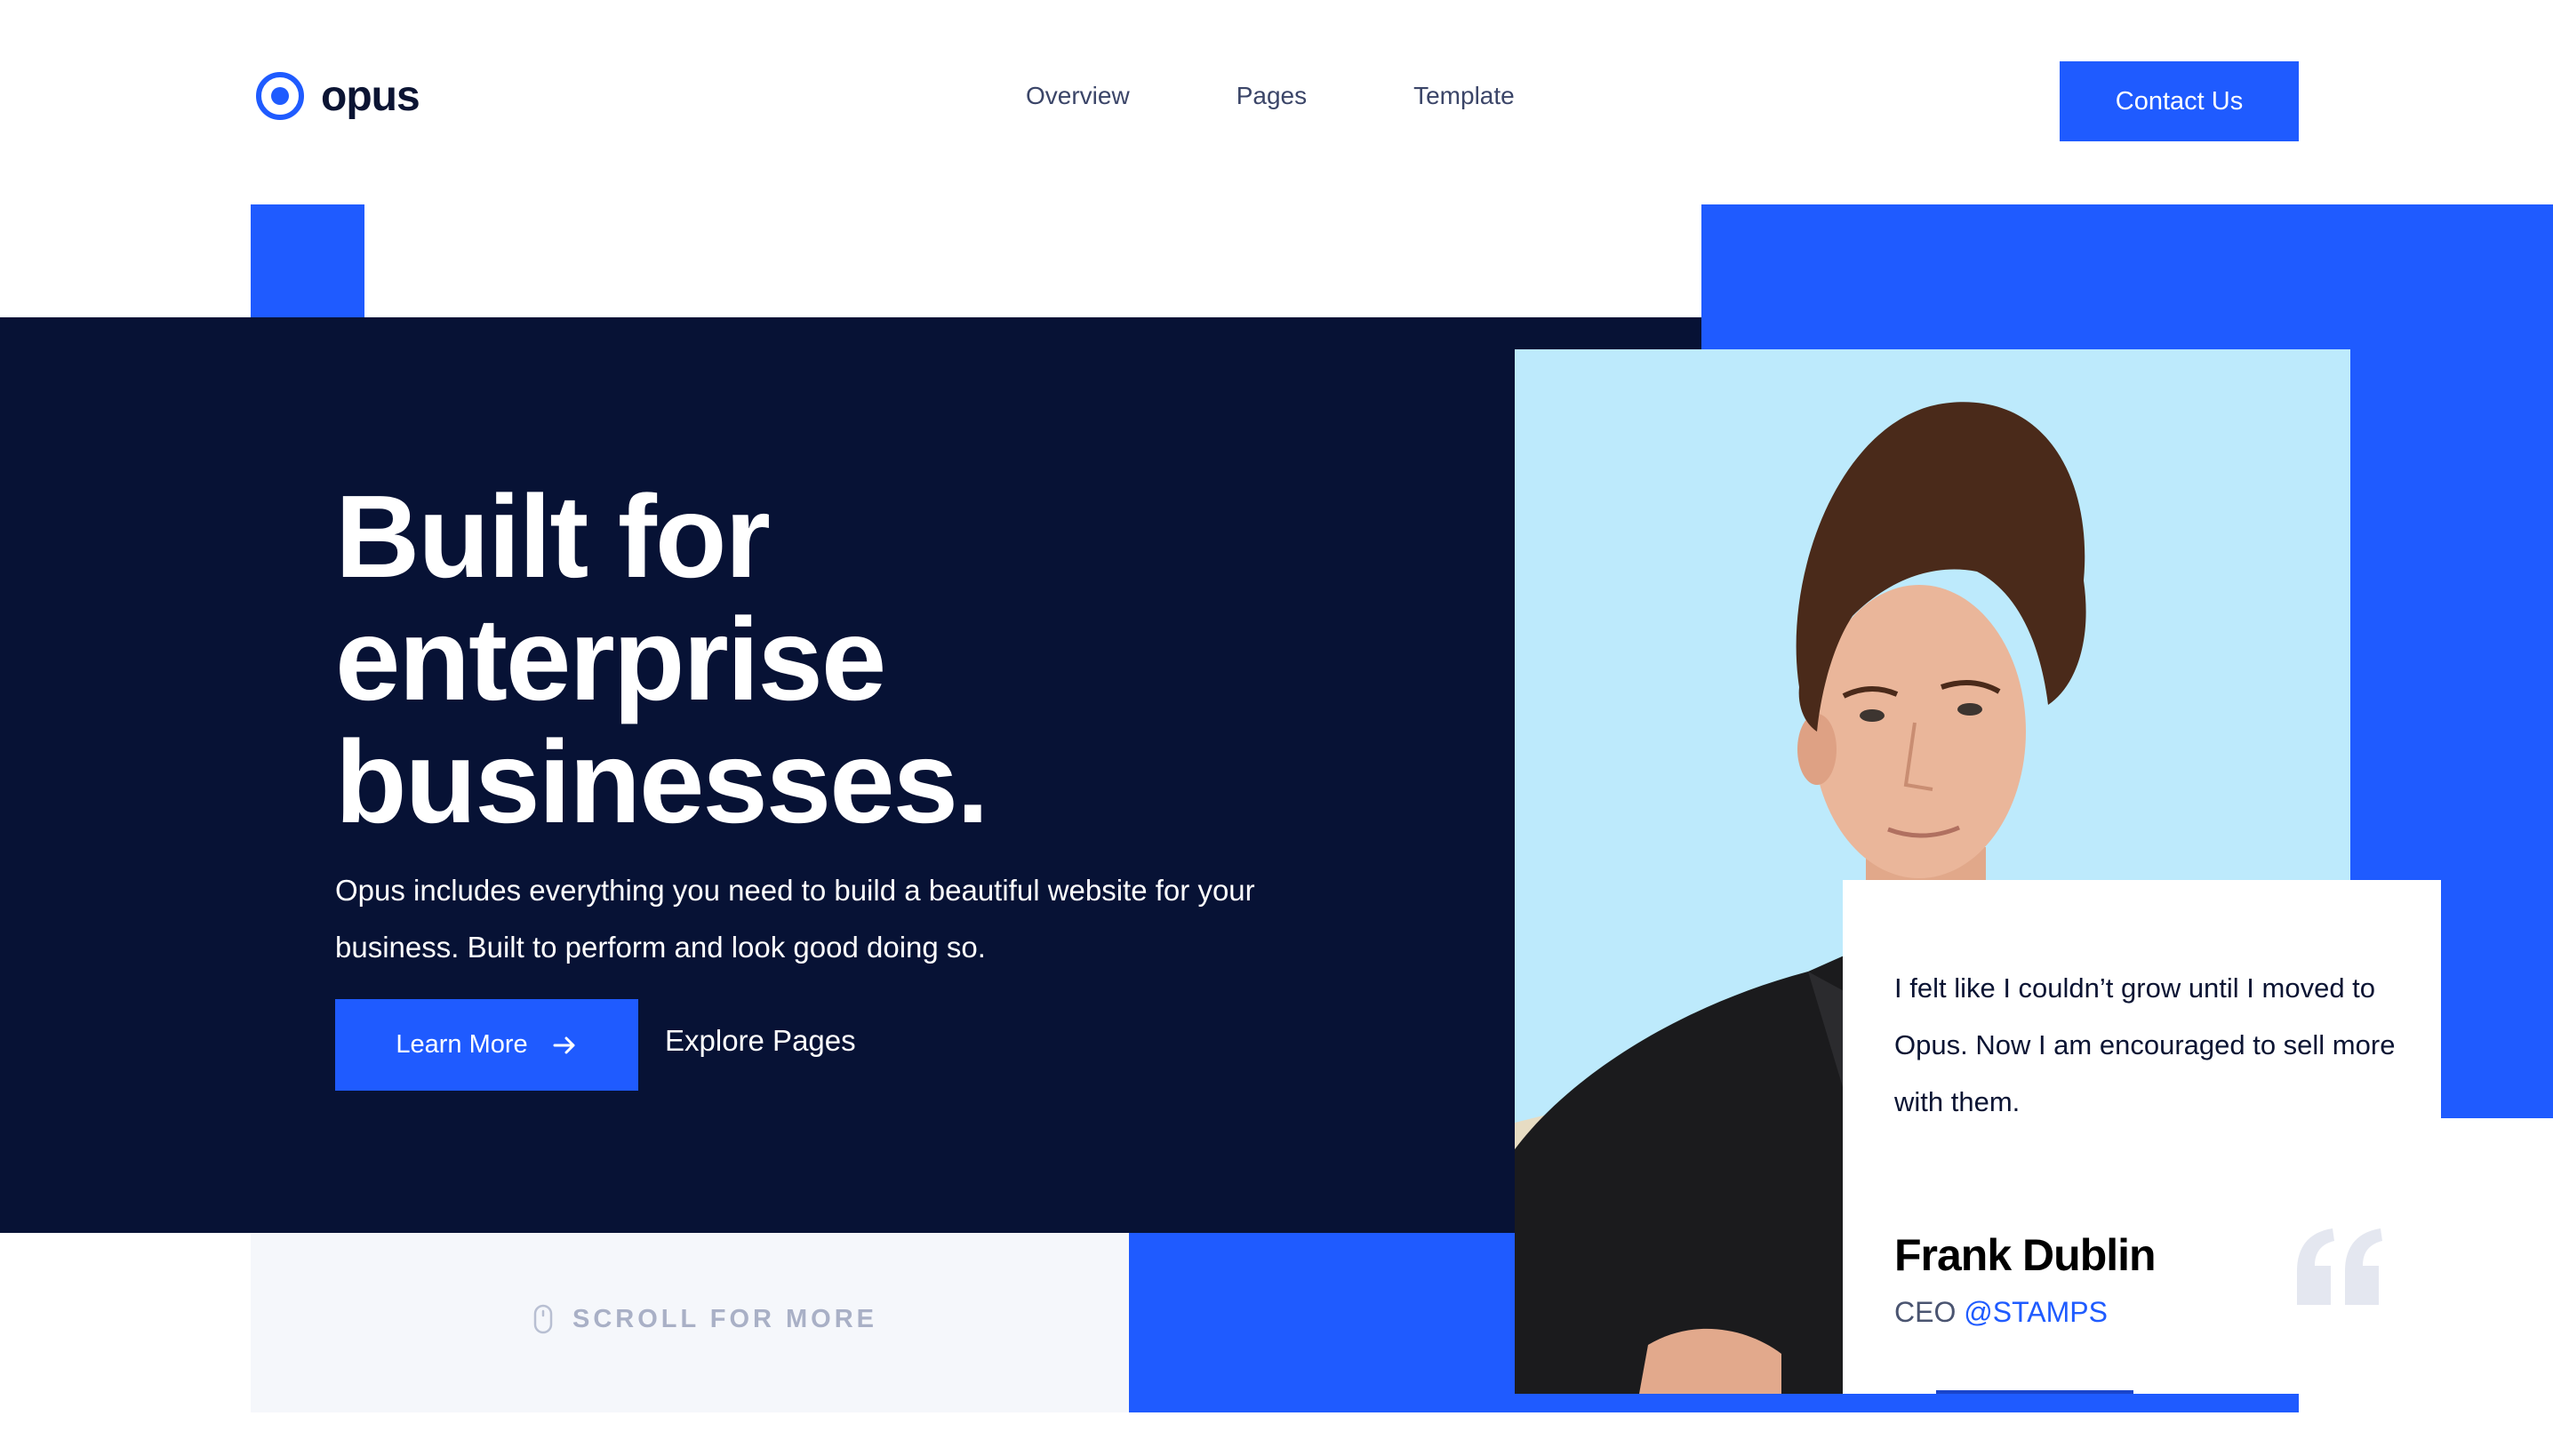 The height and width of the screenshot is (1456, 2553). I want to click on nav-pages: Pages, so click(1271, 96).